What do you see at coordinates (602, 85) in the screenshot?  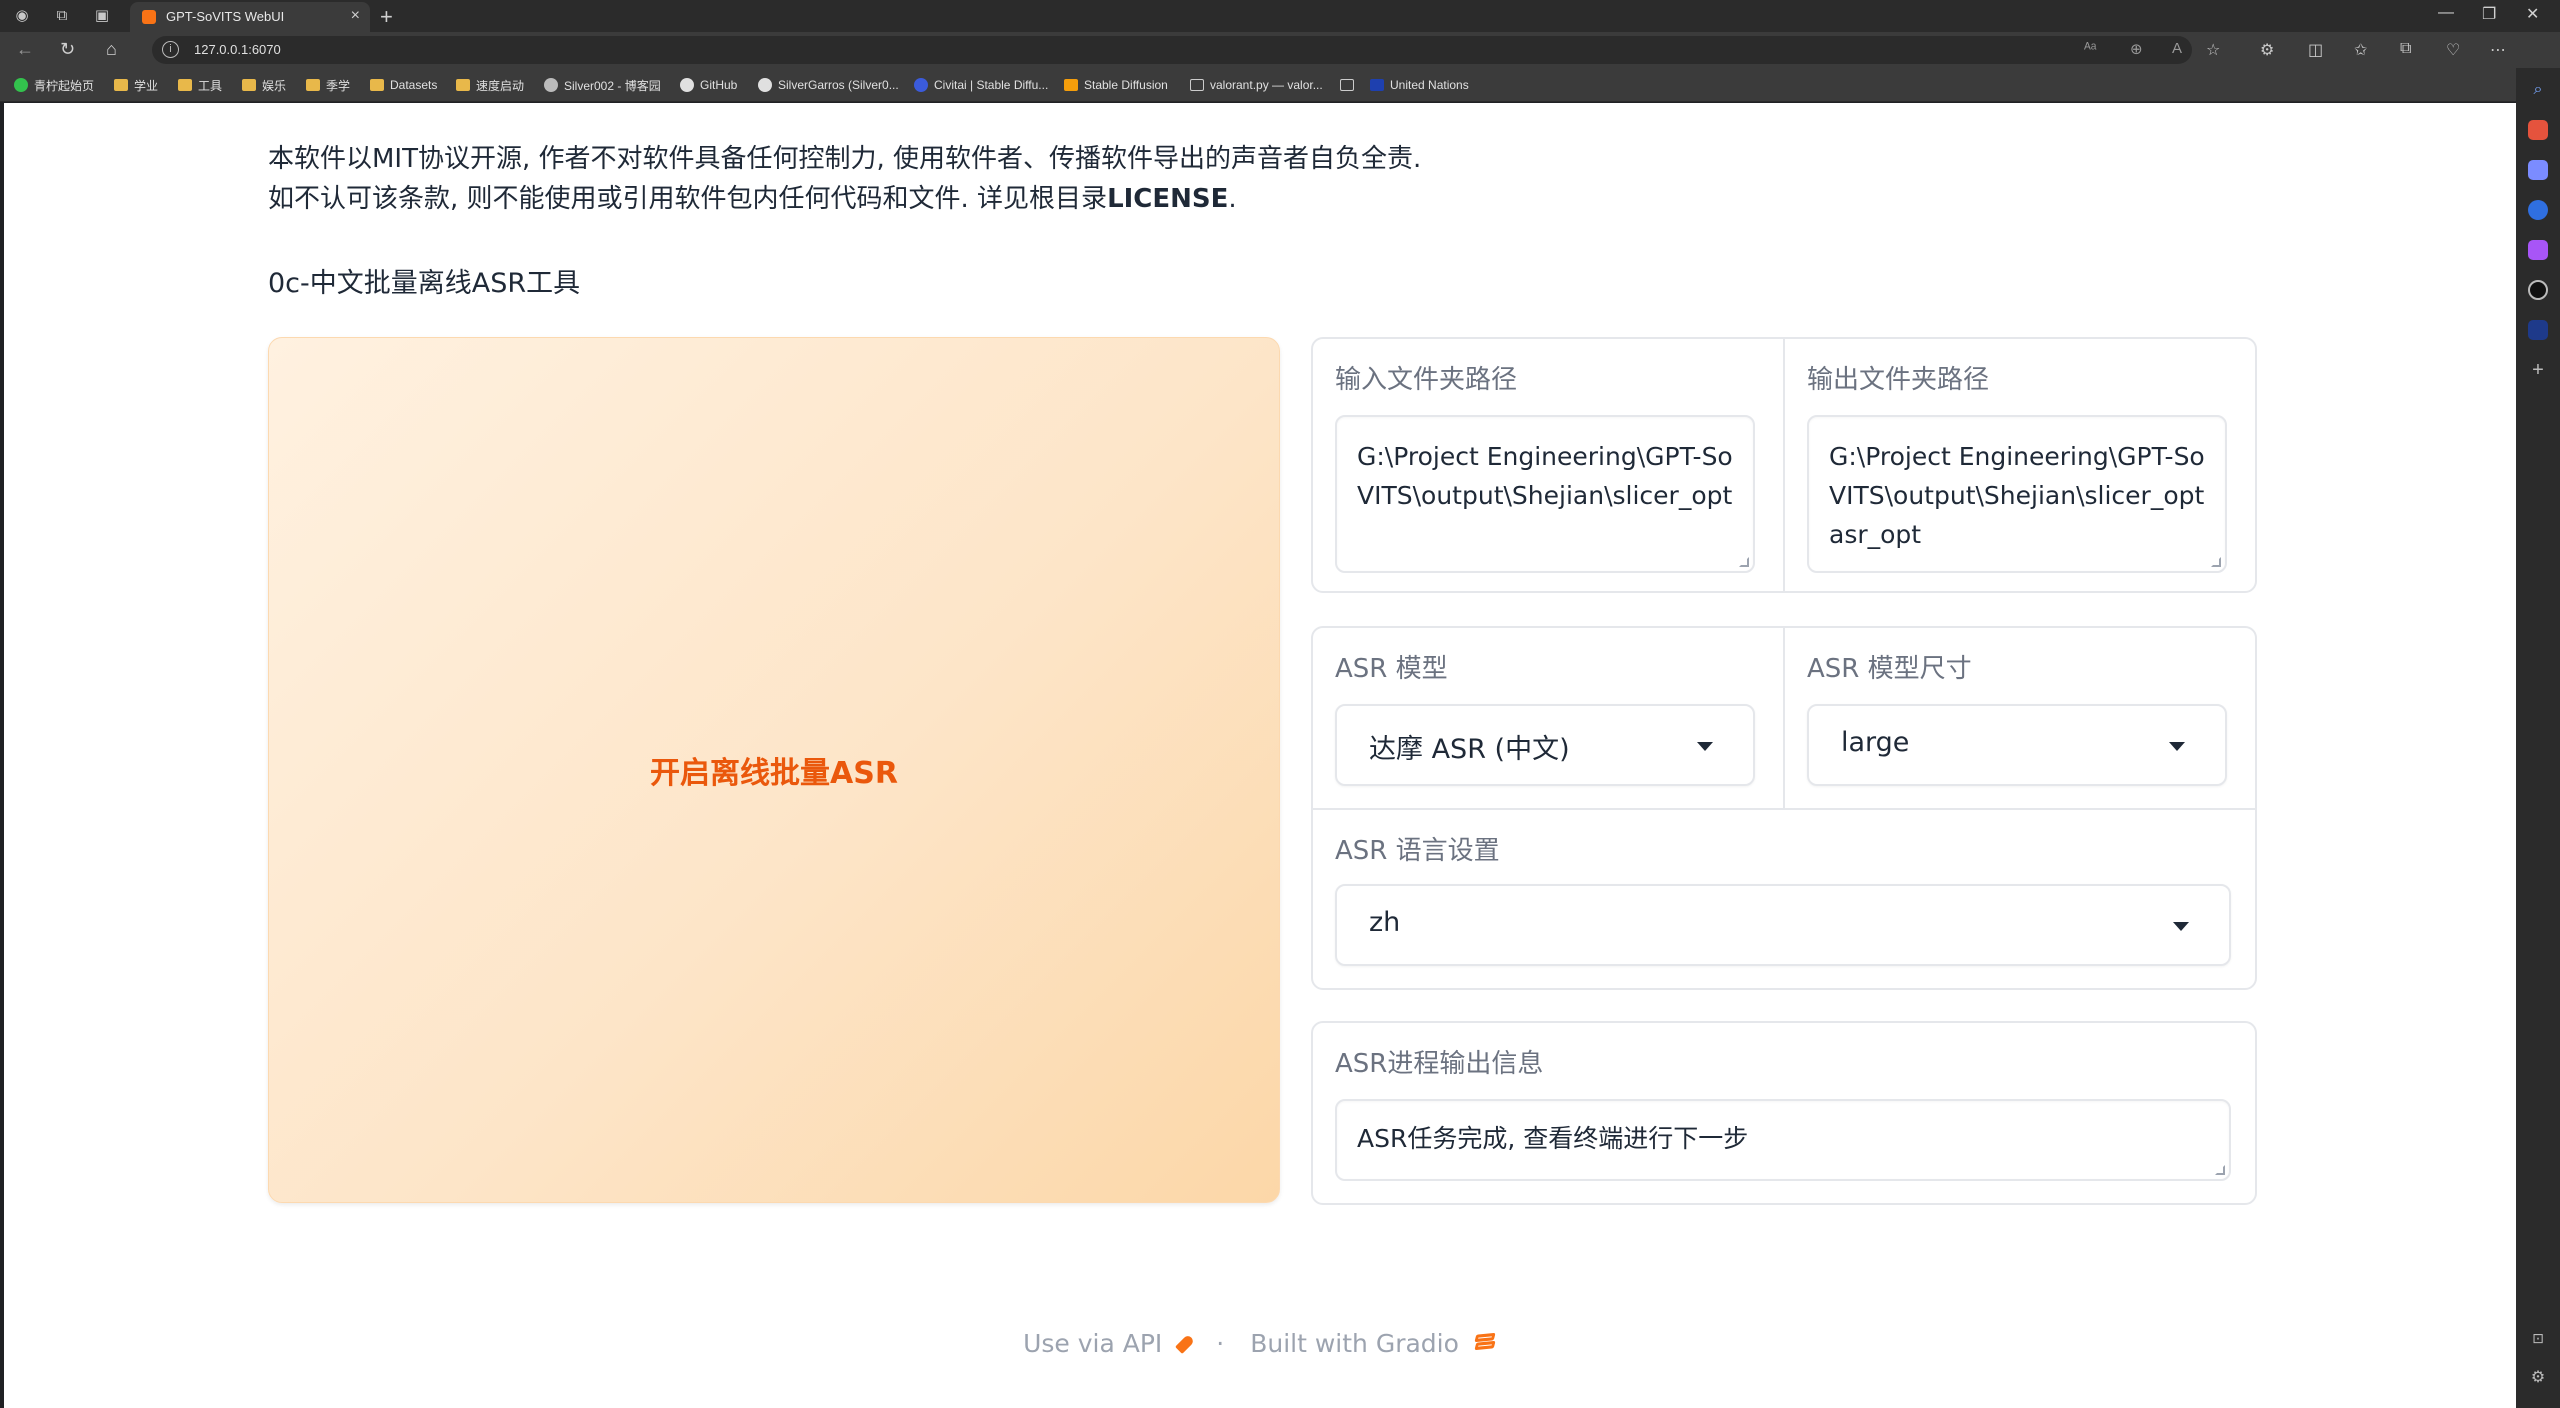 I see `bookmark-item: Silver002 - 博客园` at bounding box center [602, 85].